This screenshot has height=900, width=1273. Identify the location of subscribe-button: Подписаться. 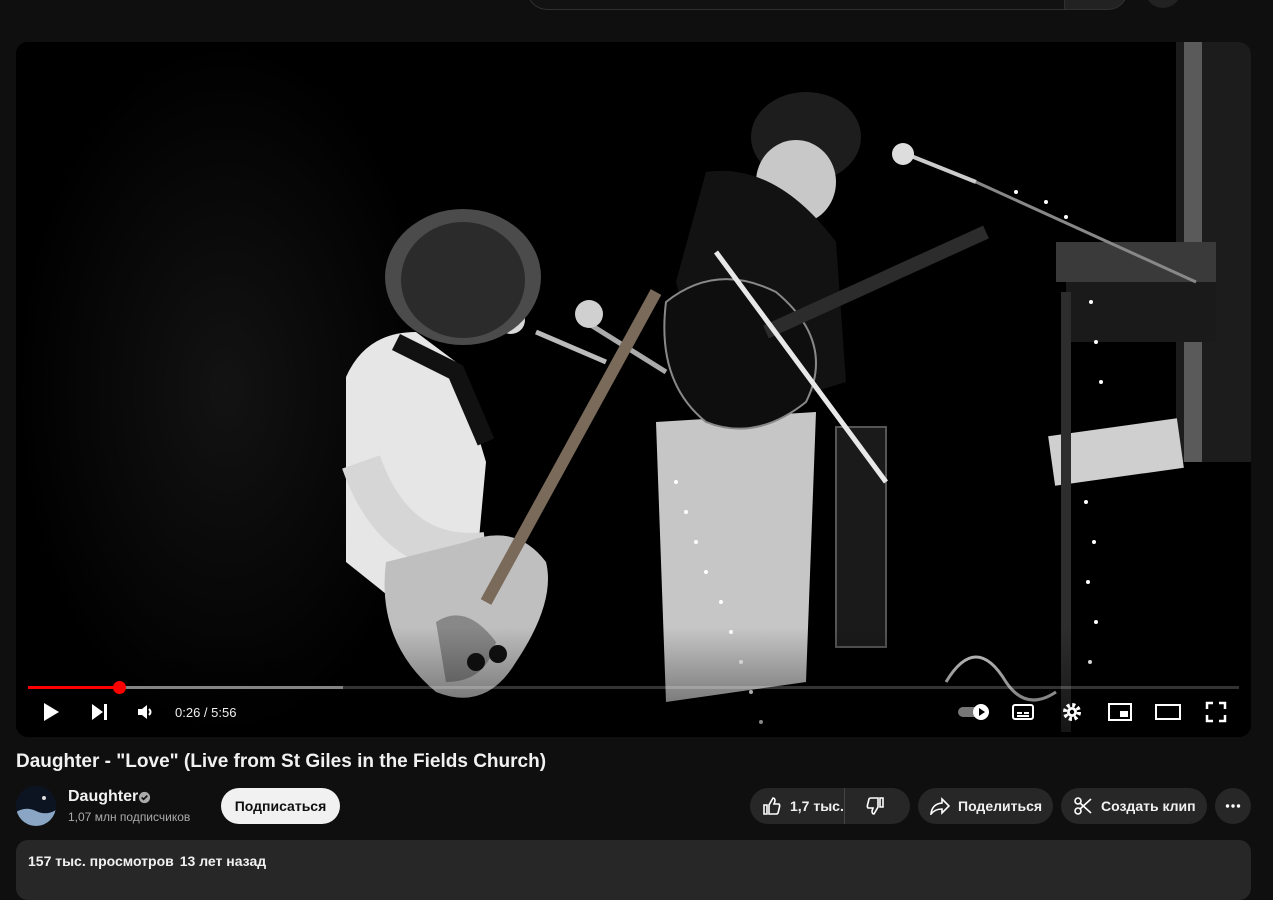
(280, 806).